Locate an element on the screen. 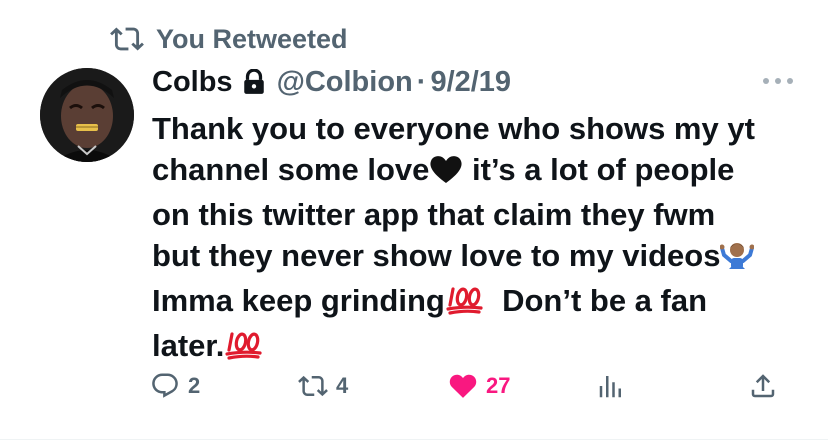  retweet-context: You Retweeted is located at coordinates (229, 39).